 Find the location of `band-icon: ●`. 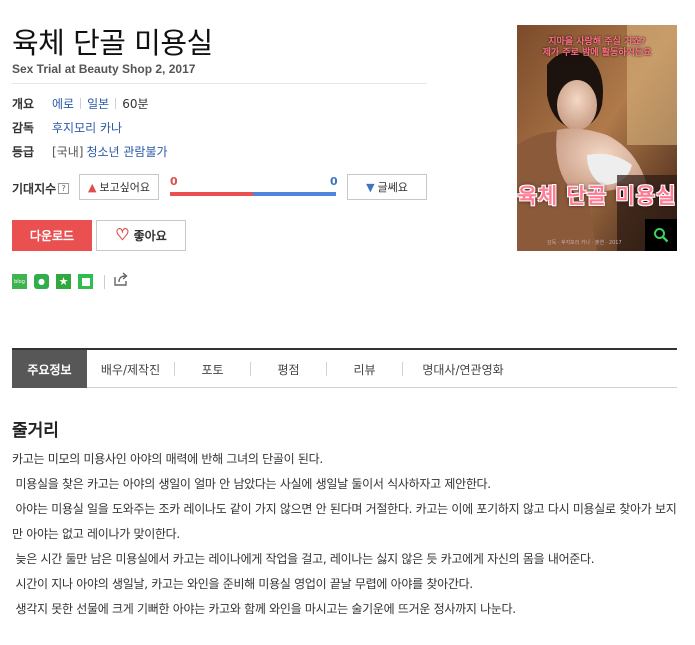

band-icon: ● is located at coordinates (41, 281).